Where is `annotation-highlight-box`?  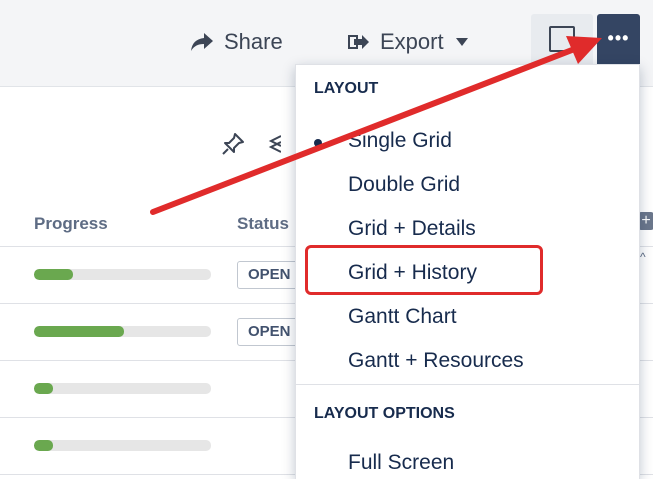
annotation-highlight-box is located at coordinates (424, 270).